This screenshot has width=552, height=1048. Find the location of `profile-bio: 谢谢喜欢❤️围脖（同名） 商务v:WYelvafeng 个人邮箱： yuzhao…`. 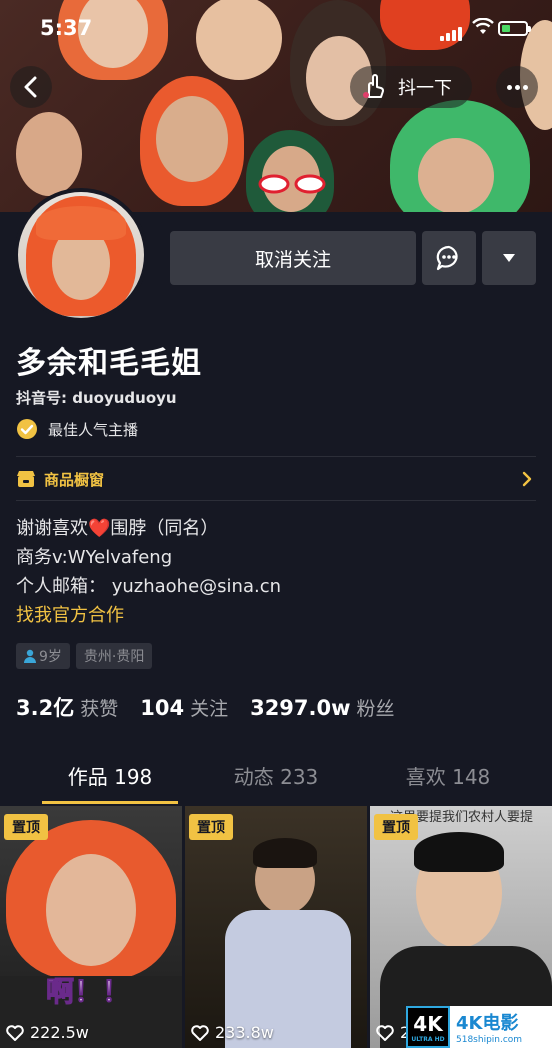

profile-bio: 谢谢喜欢❤️围脖（同名） 商务v:WYelvafeng 个人邮箱： yuzhao… is located at coordinates (148, 572).